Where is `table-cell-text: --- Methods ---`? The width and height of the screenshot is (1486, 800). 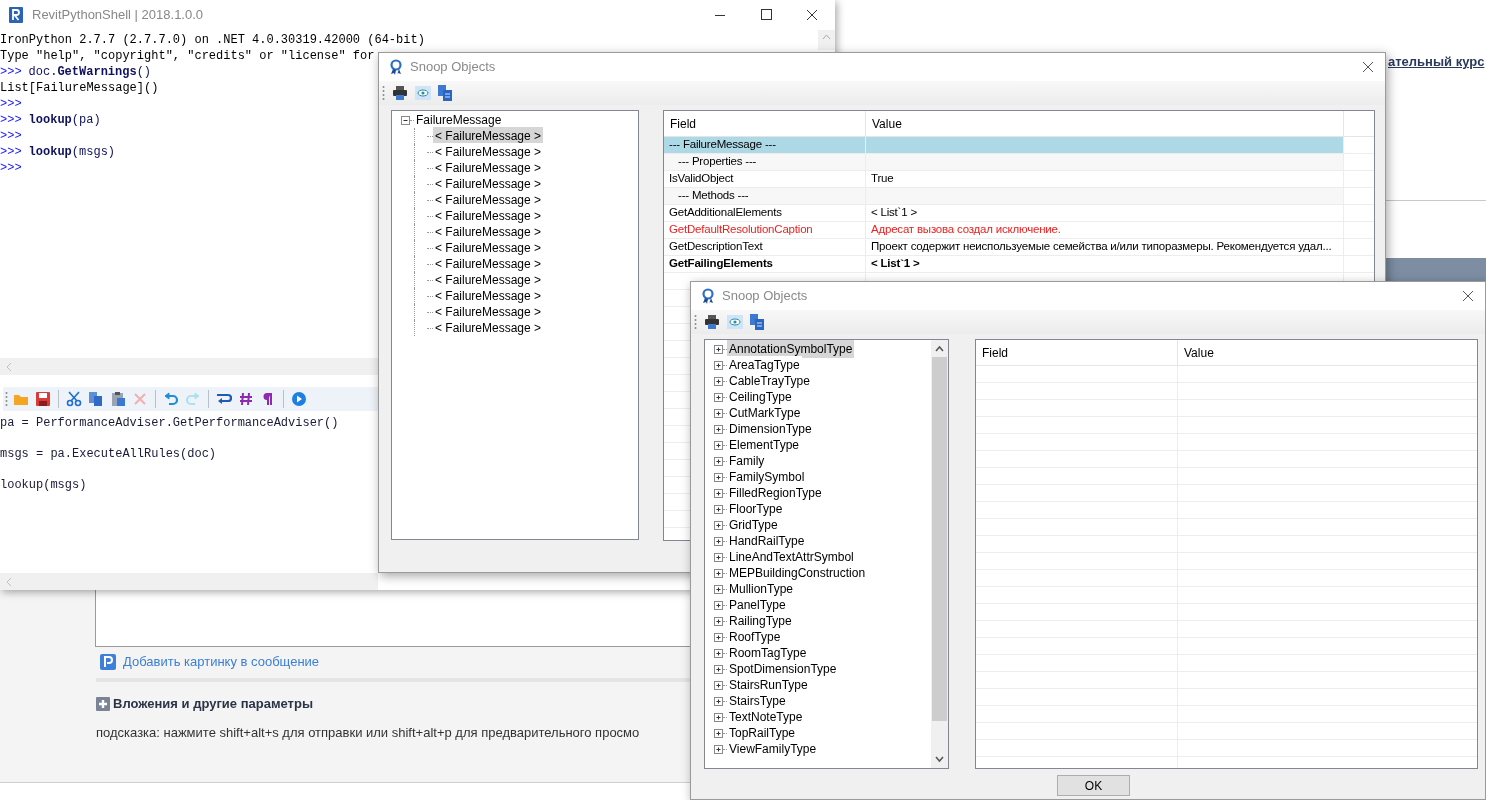
table-cell-text: --- Methods --- is located at coordinates (713, 196).